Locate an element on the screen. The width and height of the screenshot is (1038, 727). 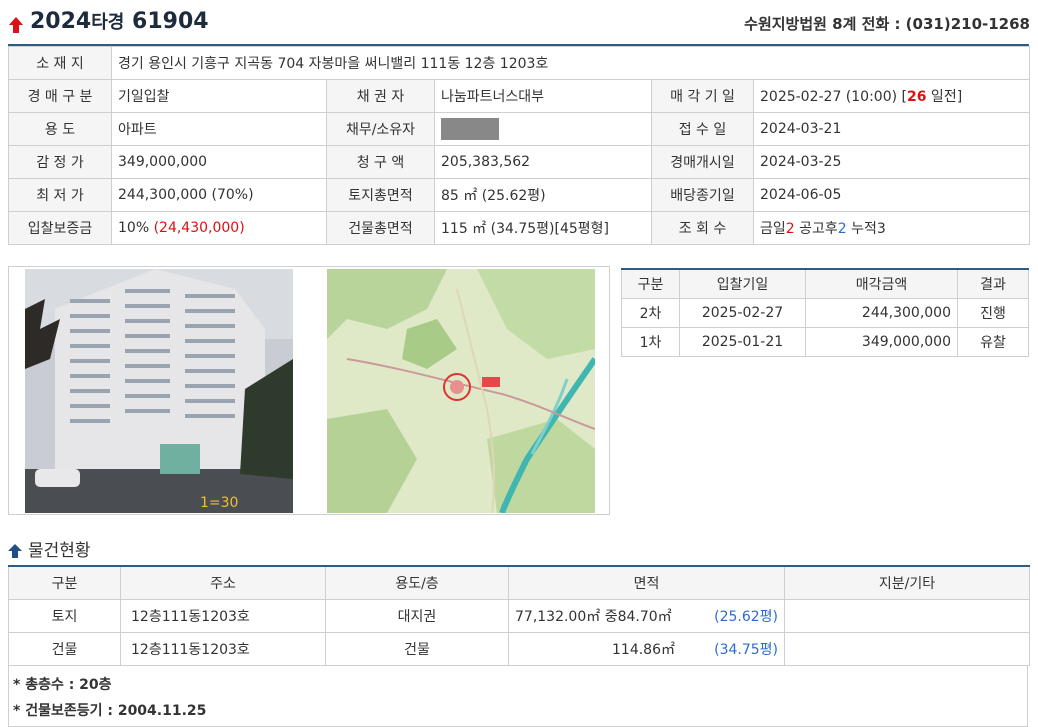
debtor-value is located at coordinates (543, 129).